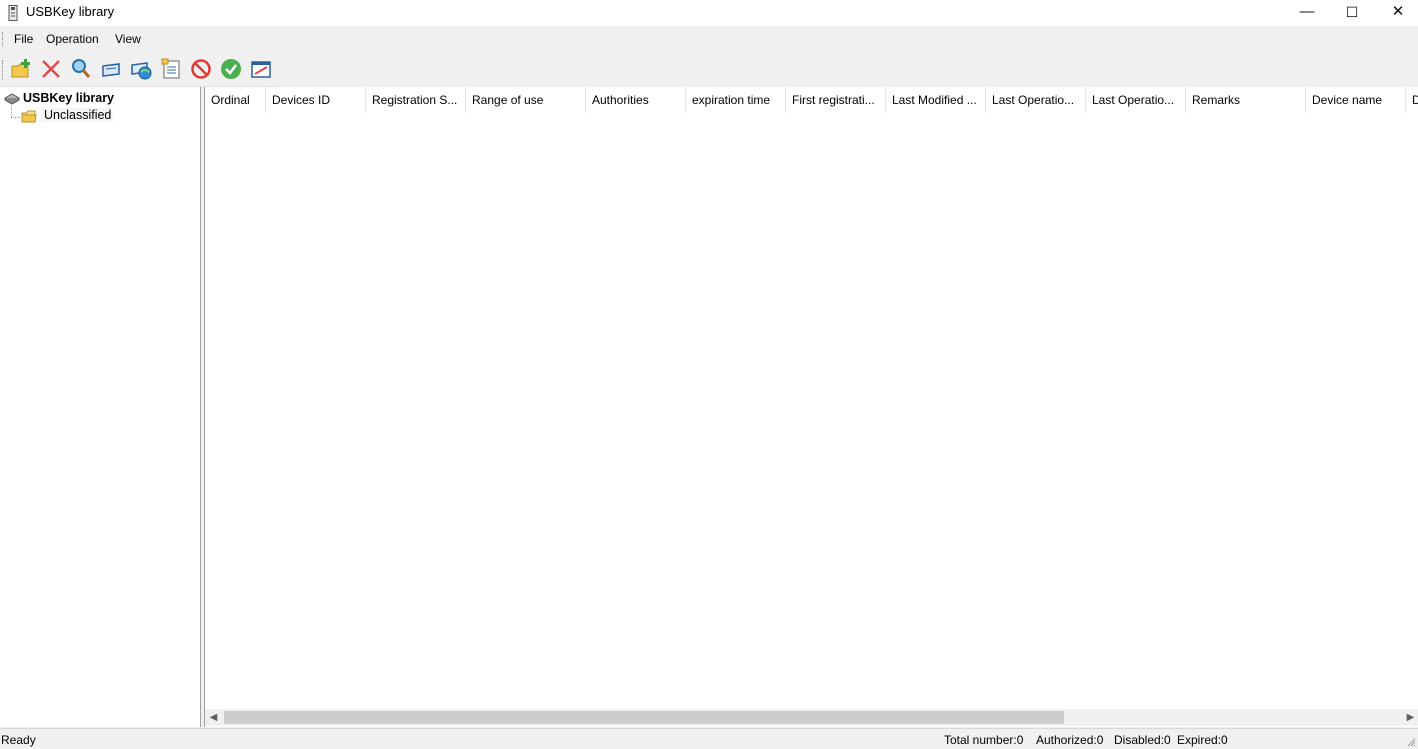  I want to click on authorize-icon, so click(231, 69).